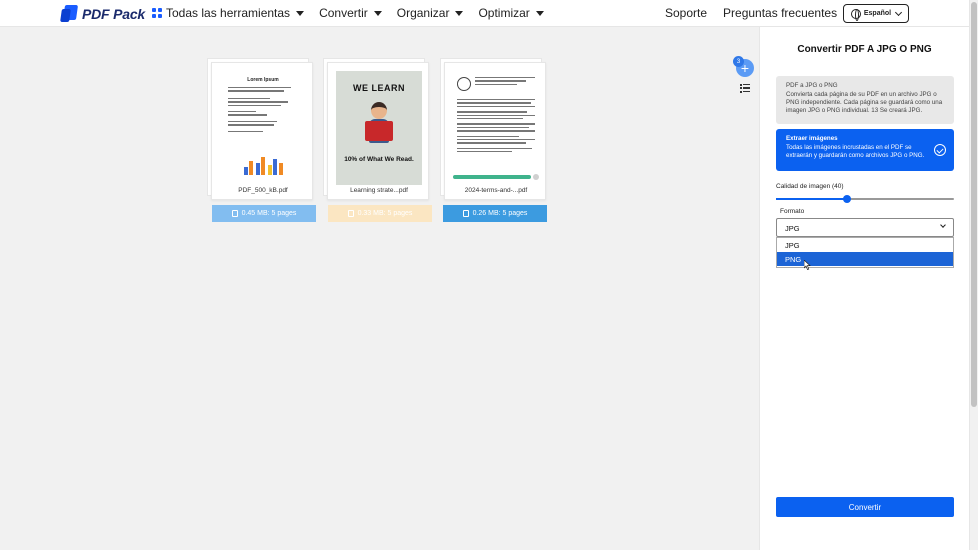  I want to click on option-title: PDF a JPG o PNG, so click(812, 85).